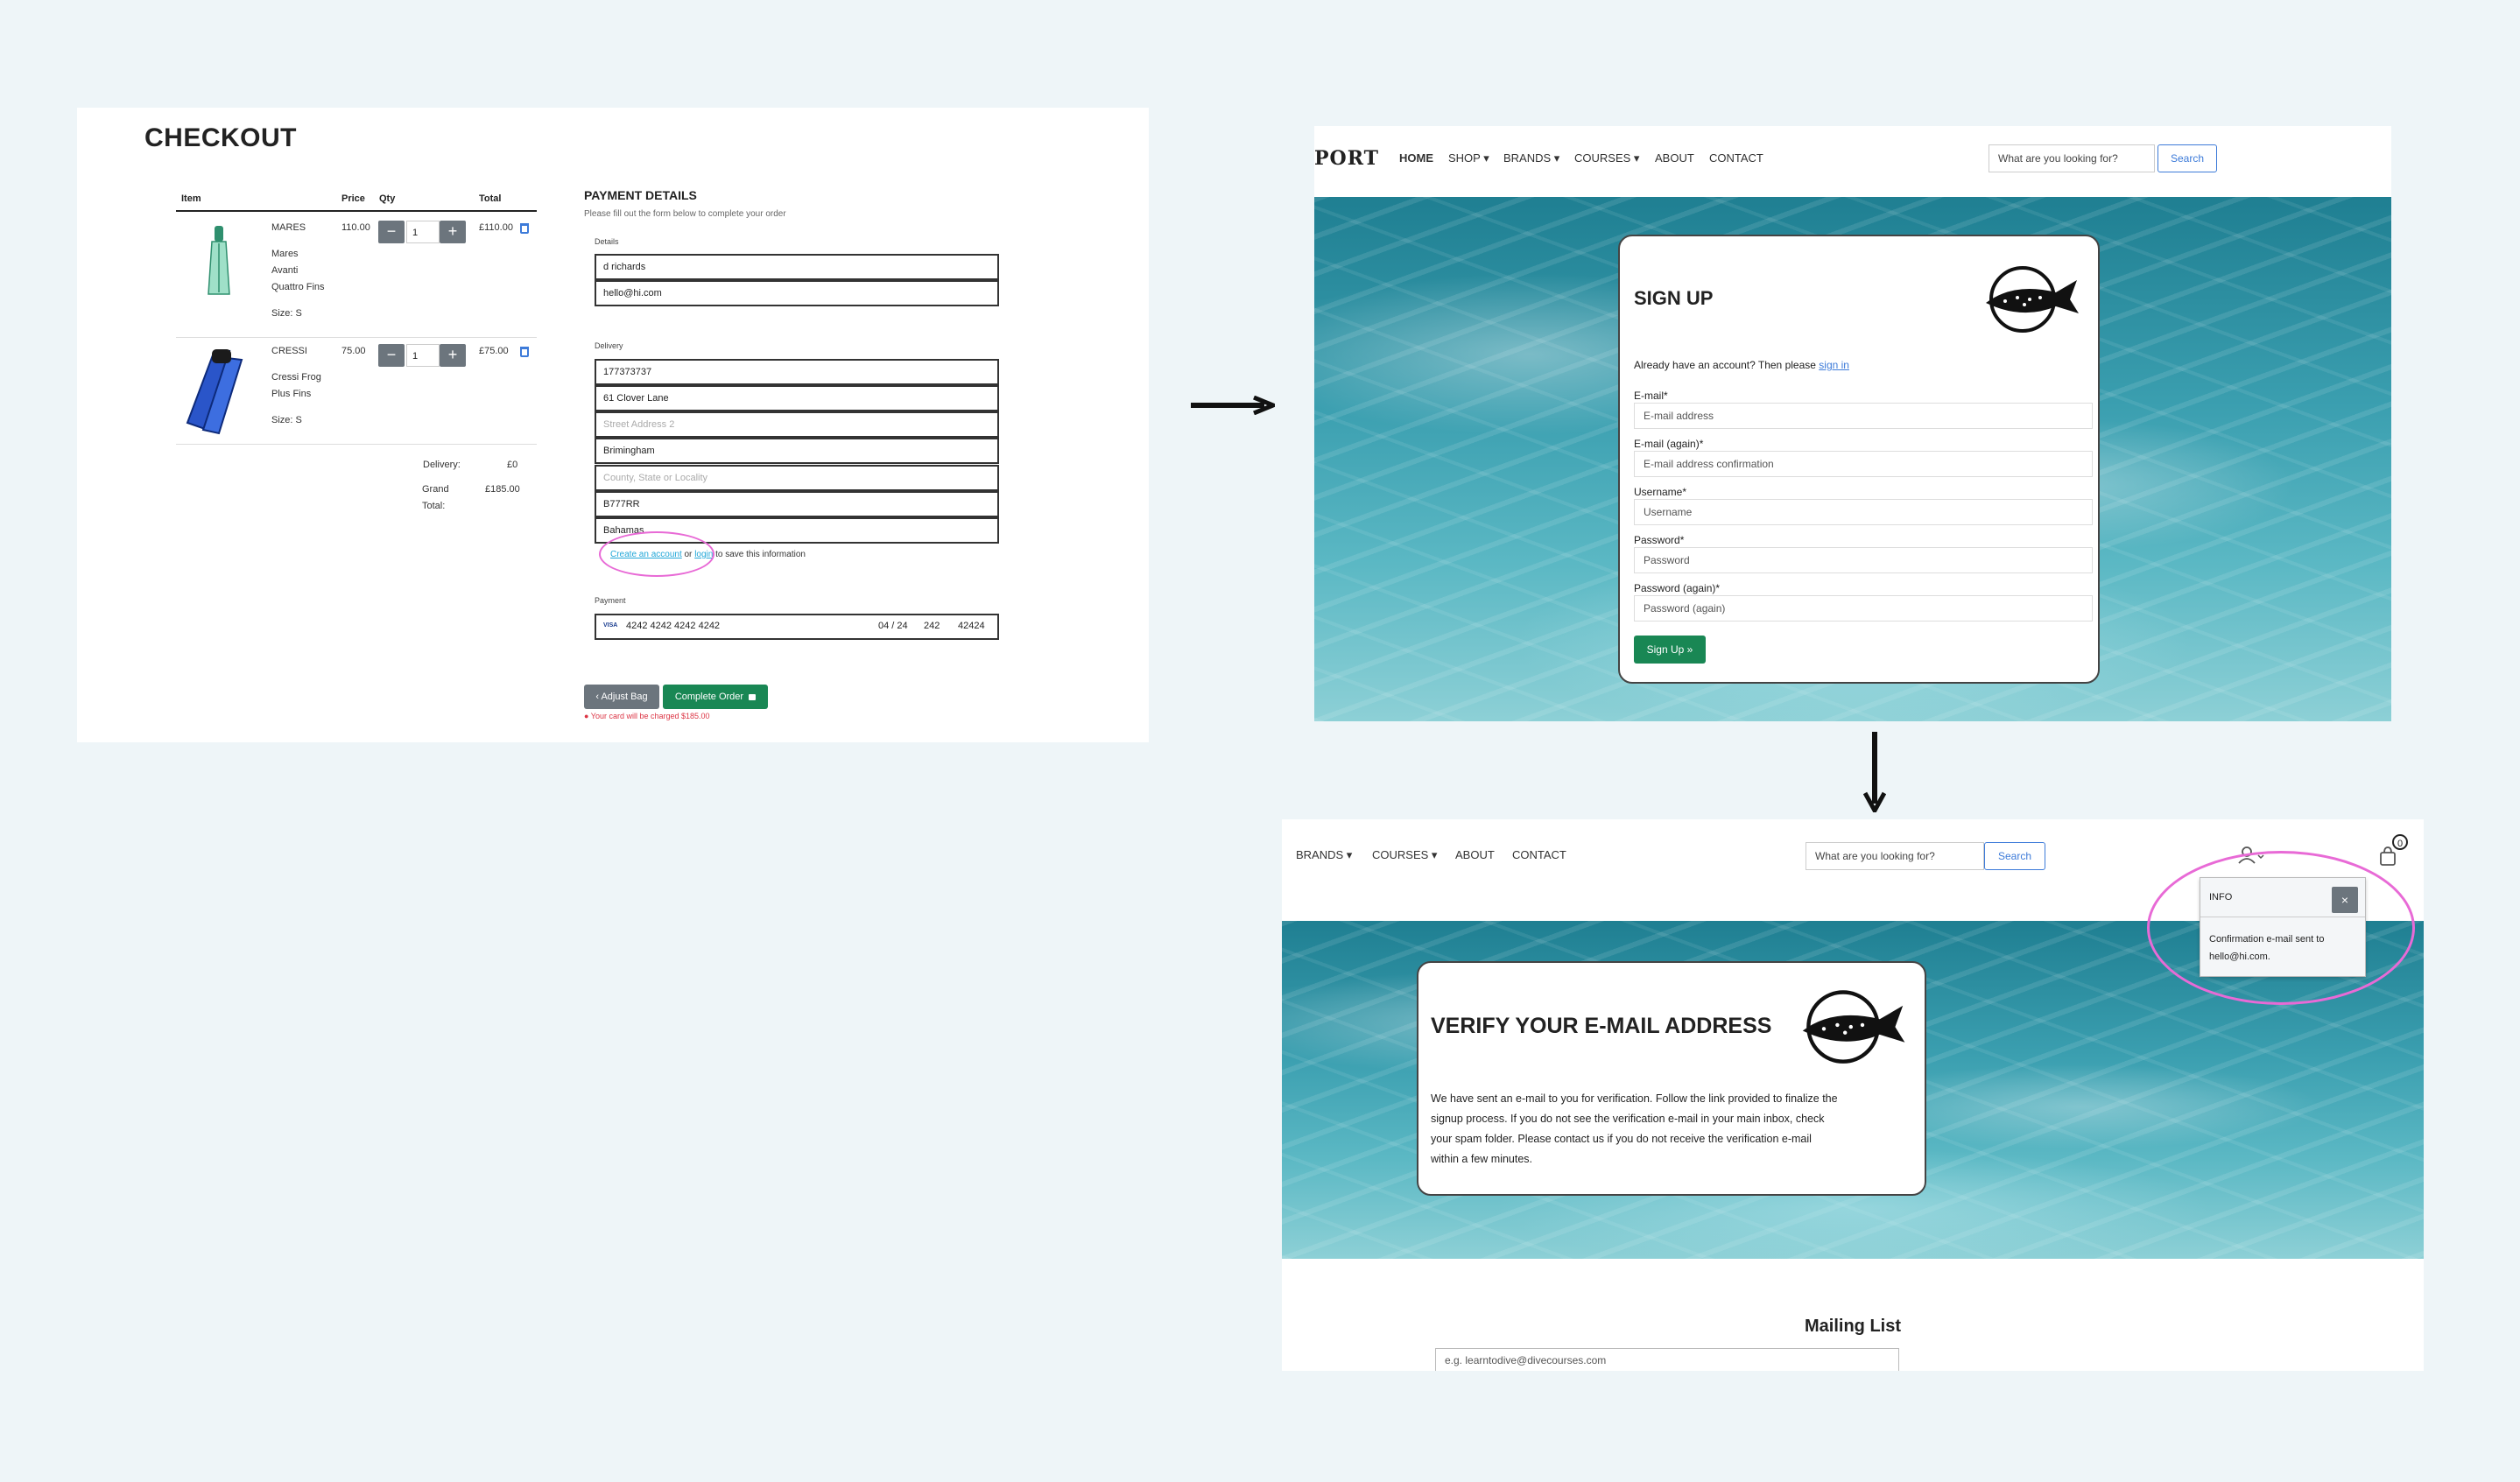 The image size is (2520, 1482). What do you see at coordinates (1670, 650) in the screenshot?
I see `sign-up-button: Sign Up »` at bounding box center [1670, 650].